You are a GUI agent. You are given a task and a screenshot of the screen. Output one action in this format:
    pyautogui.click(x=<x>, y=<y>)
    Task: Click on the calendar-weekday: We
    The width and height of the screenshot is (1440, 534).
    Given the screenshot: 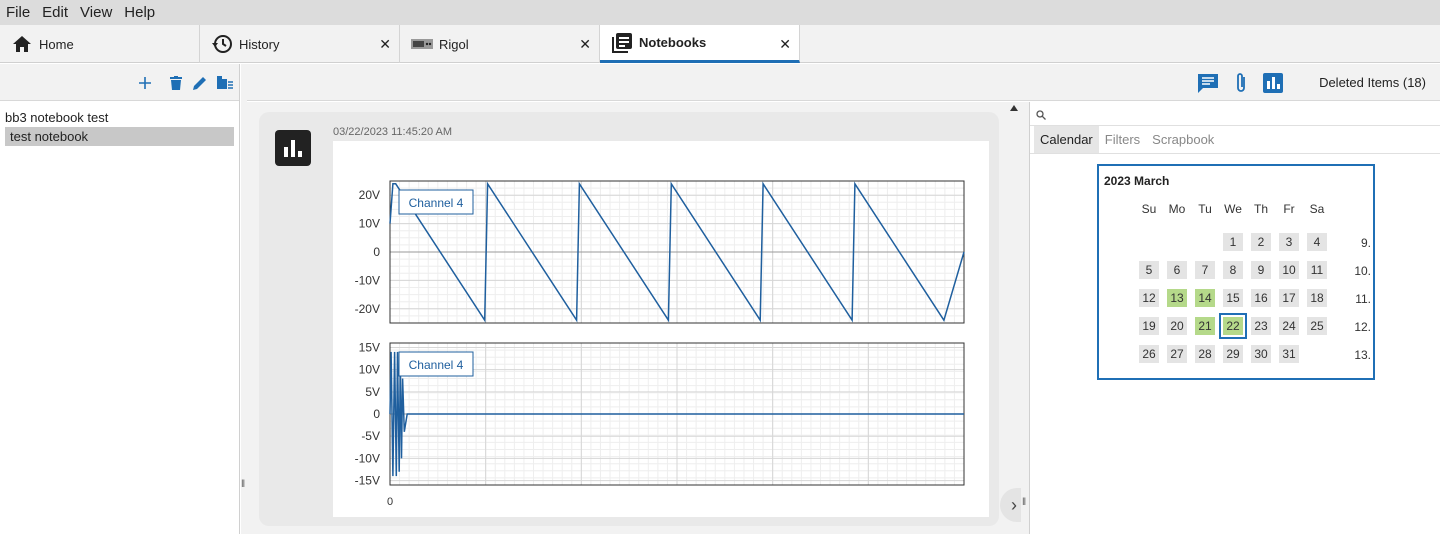 What is the action you would take?
    pyautogui.click(x=1233, y=209)
    